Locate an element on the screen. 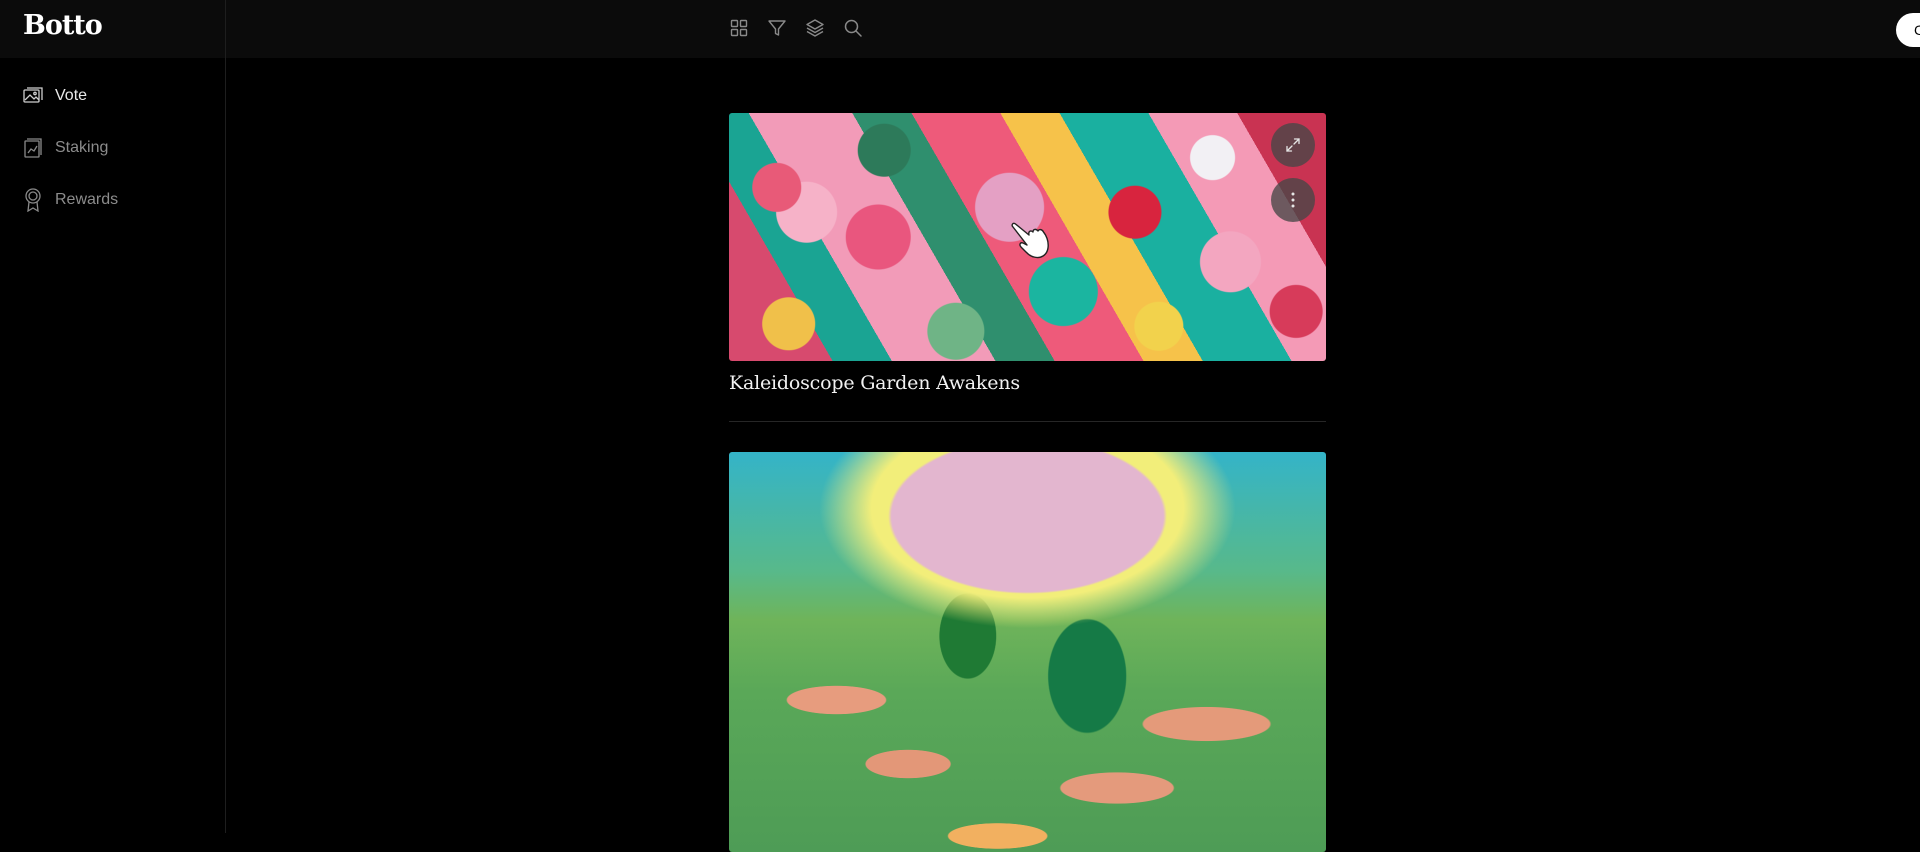  connect-wallet-button: C is located at coordinates (1908, 30).